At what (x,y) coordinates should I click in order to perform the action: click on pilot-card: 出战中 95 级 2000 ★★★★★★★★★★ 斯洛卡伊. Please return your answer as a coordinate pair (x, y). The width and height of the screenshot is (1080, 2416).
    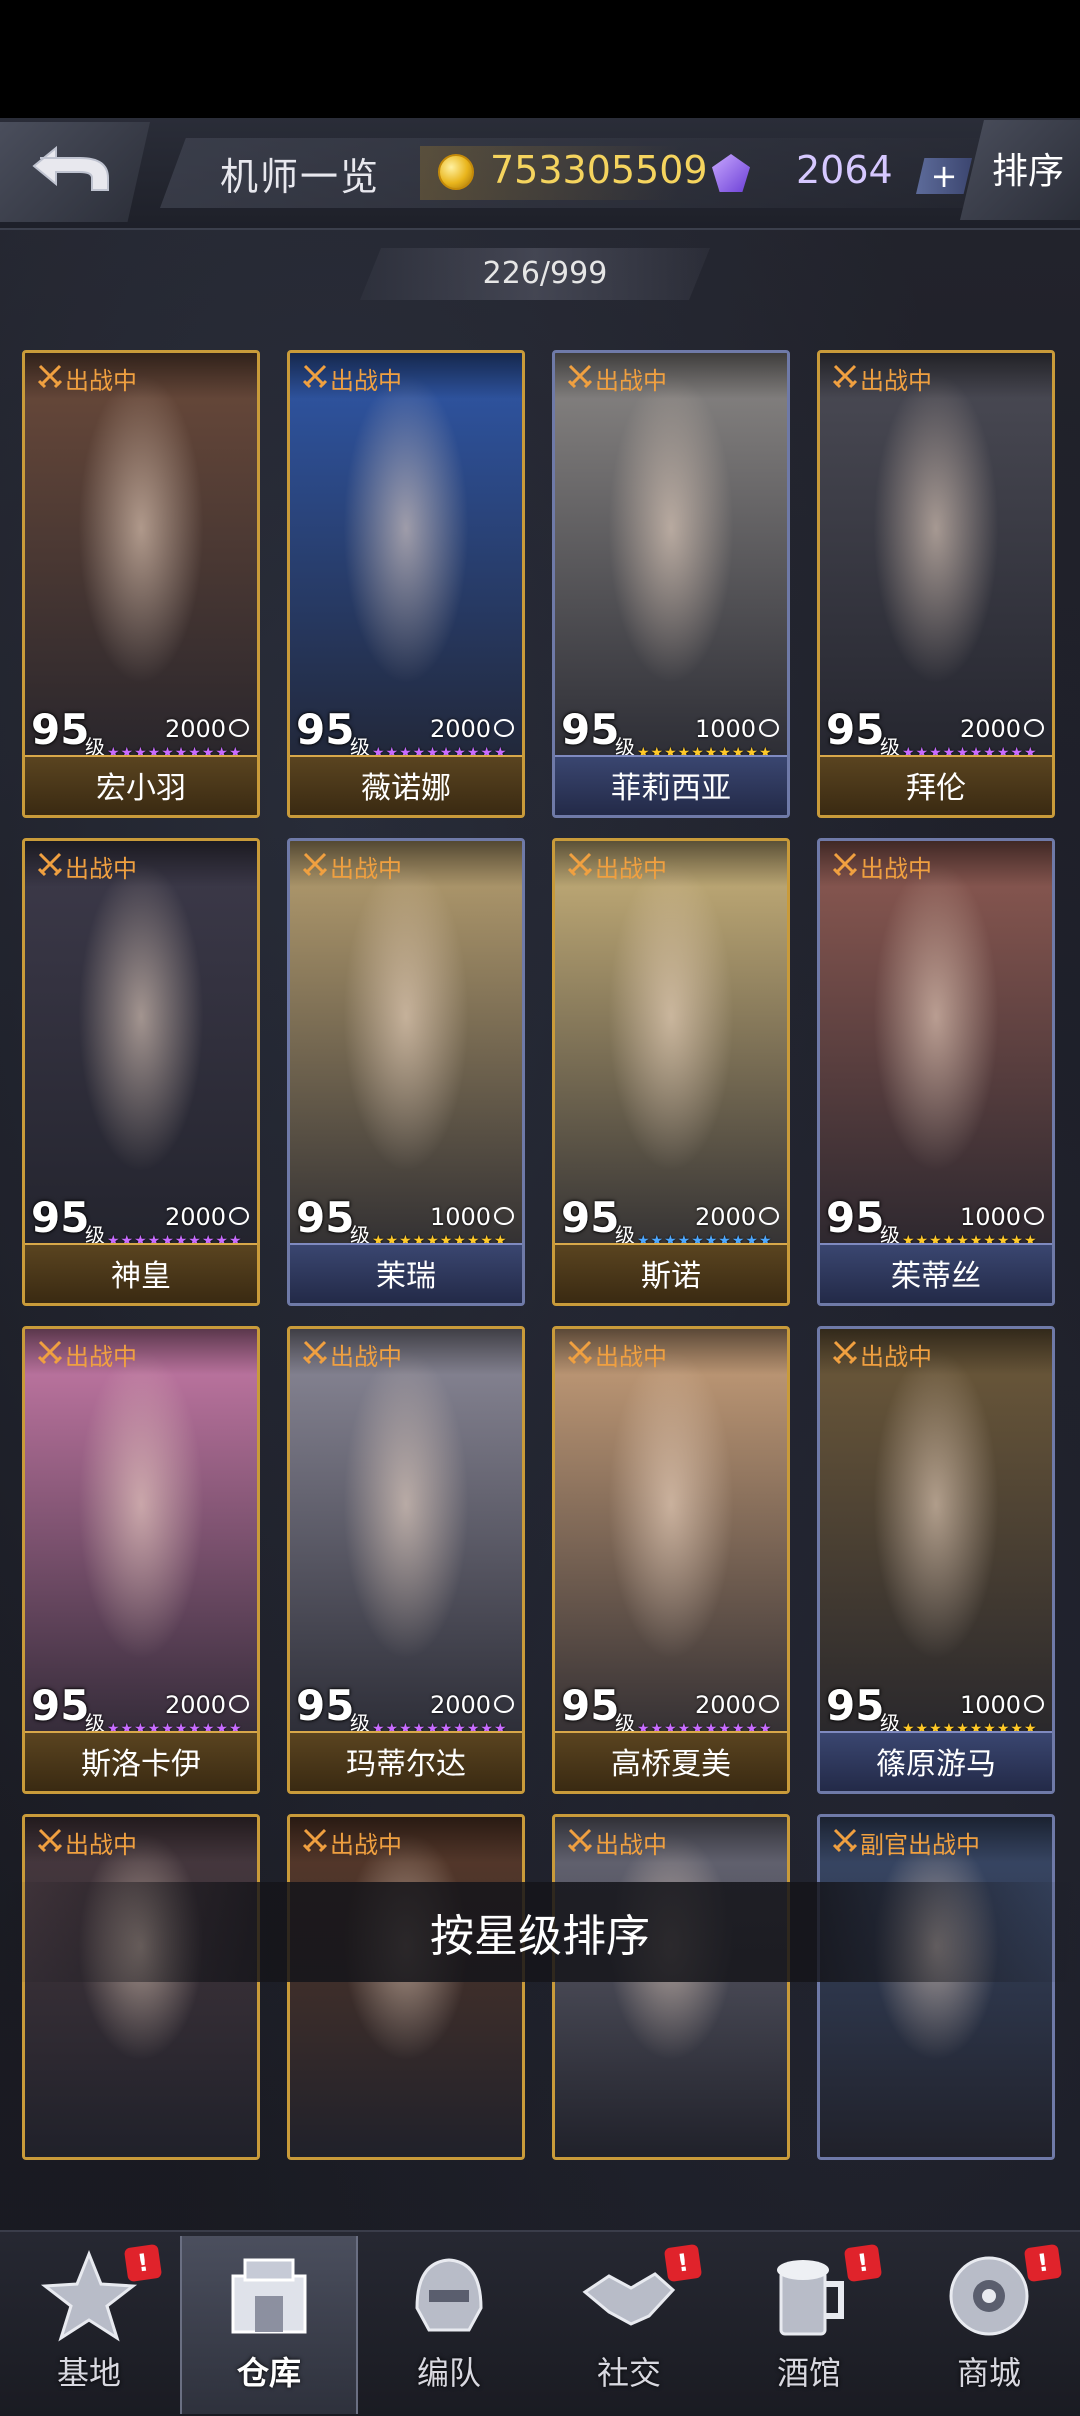
    Looking at the image, I should click on (141, 1560).